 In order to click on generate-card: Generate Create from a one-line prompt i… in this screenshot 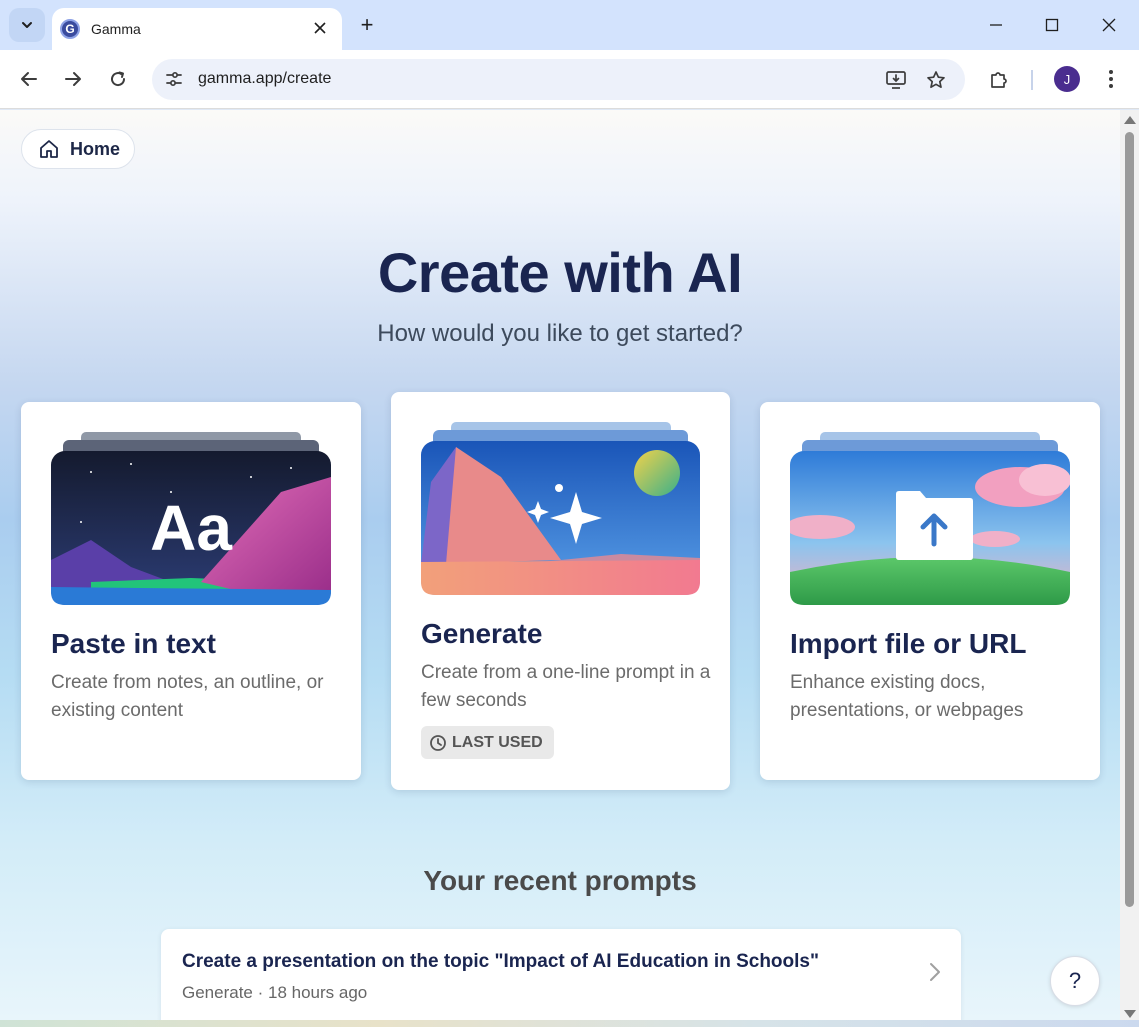, I will do `click(560, 591)`.